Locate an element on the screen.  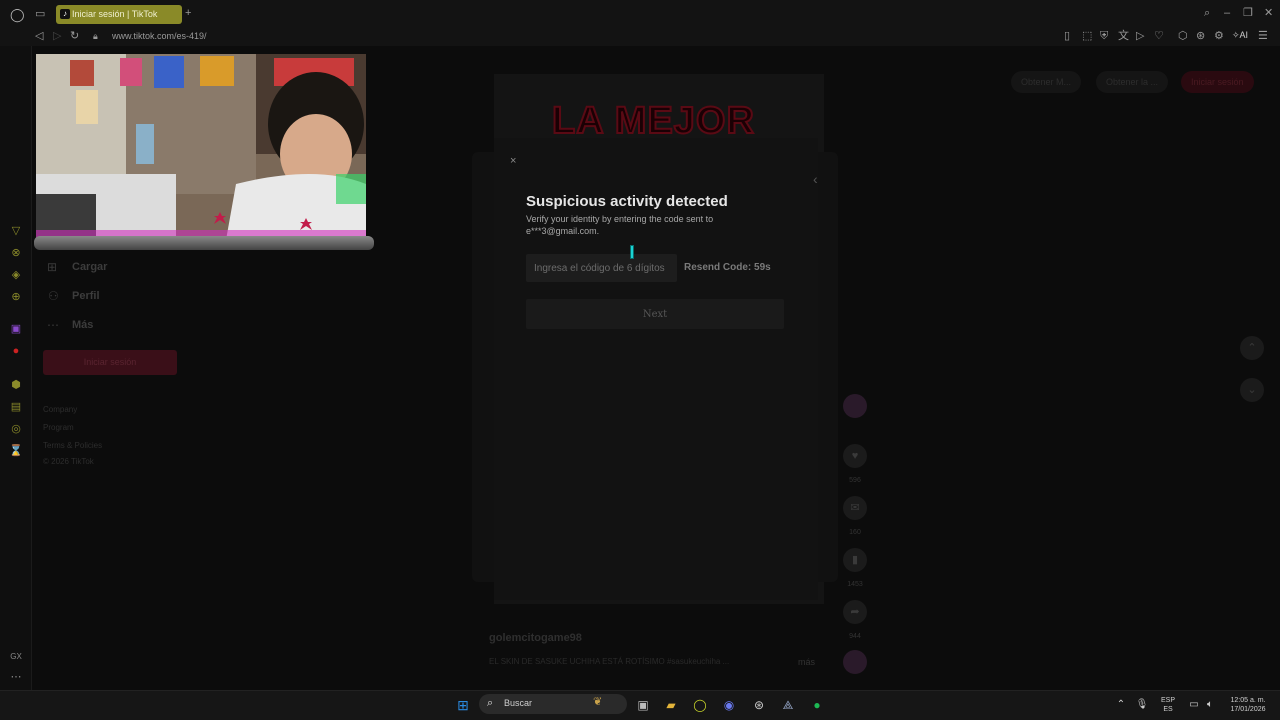
nav-item-upload: Cargar is located at coordinates (89, 267).